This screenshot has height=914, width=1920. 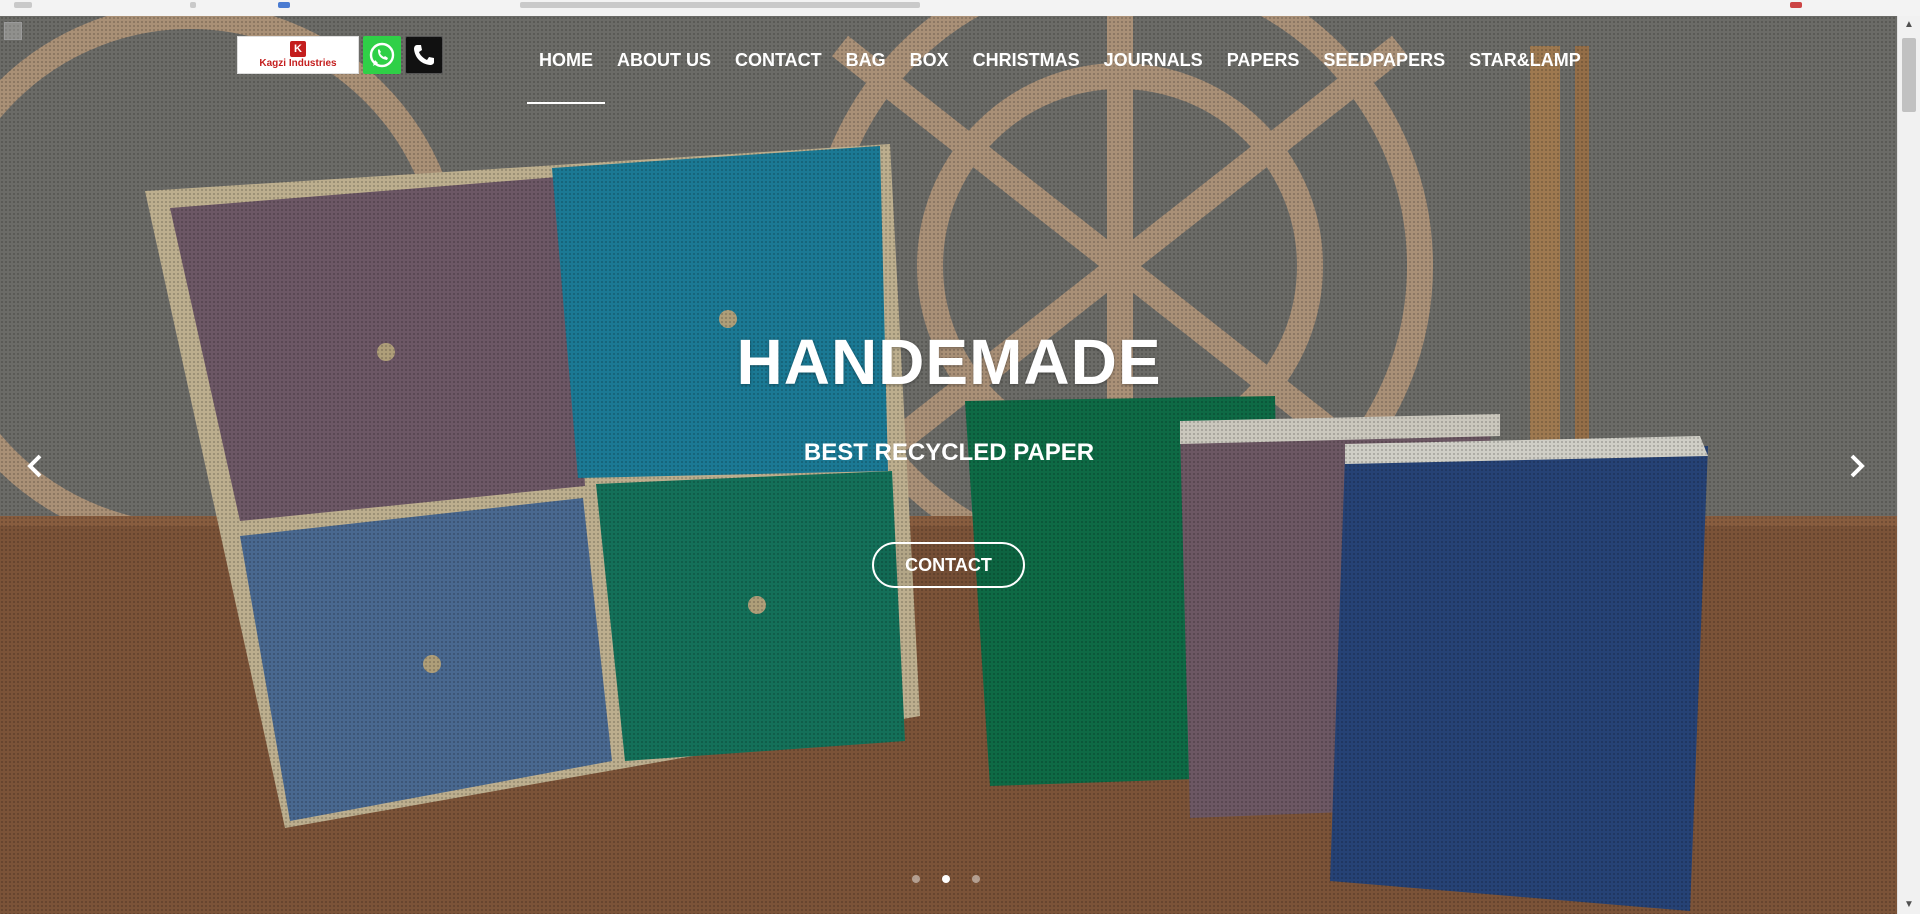 What do you see at coordinates (1384, 74) in the screenshot?
I see `nav-seedpapers: SEEDPAPERS` at bounding box center [1384, 74].